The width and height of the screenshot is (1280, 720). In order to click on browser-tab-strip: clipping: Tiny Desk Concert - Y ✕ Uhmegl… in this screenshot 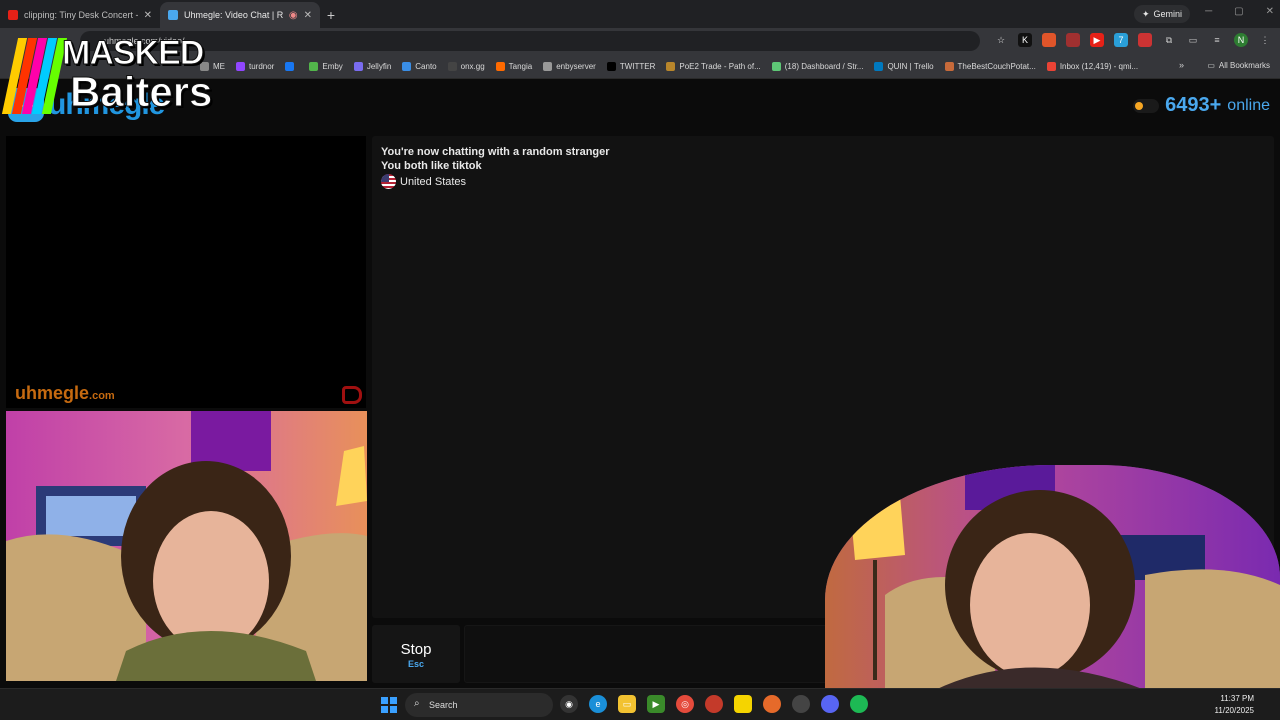, I will do `click(640, 14)`.